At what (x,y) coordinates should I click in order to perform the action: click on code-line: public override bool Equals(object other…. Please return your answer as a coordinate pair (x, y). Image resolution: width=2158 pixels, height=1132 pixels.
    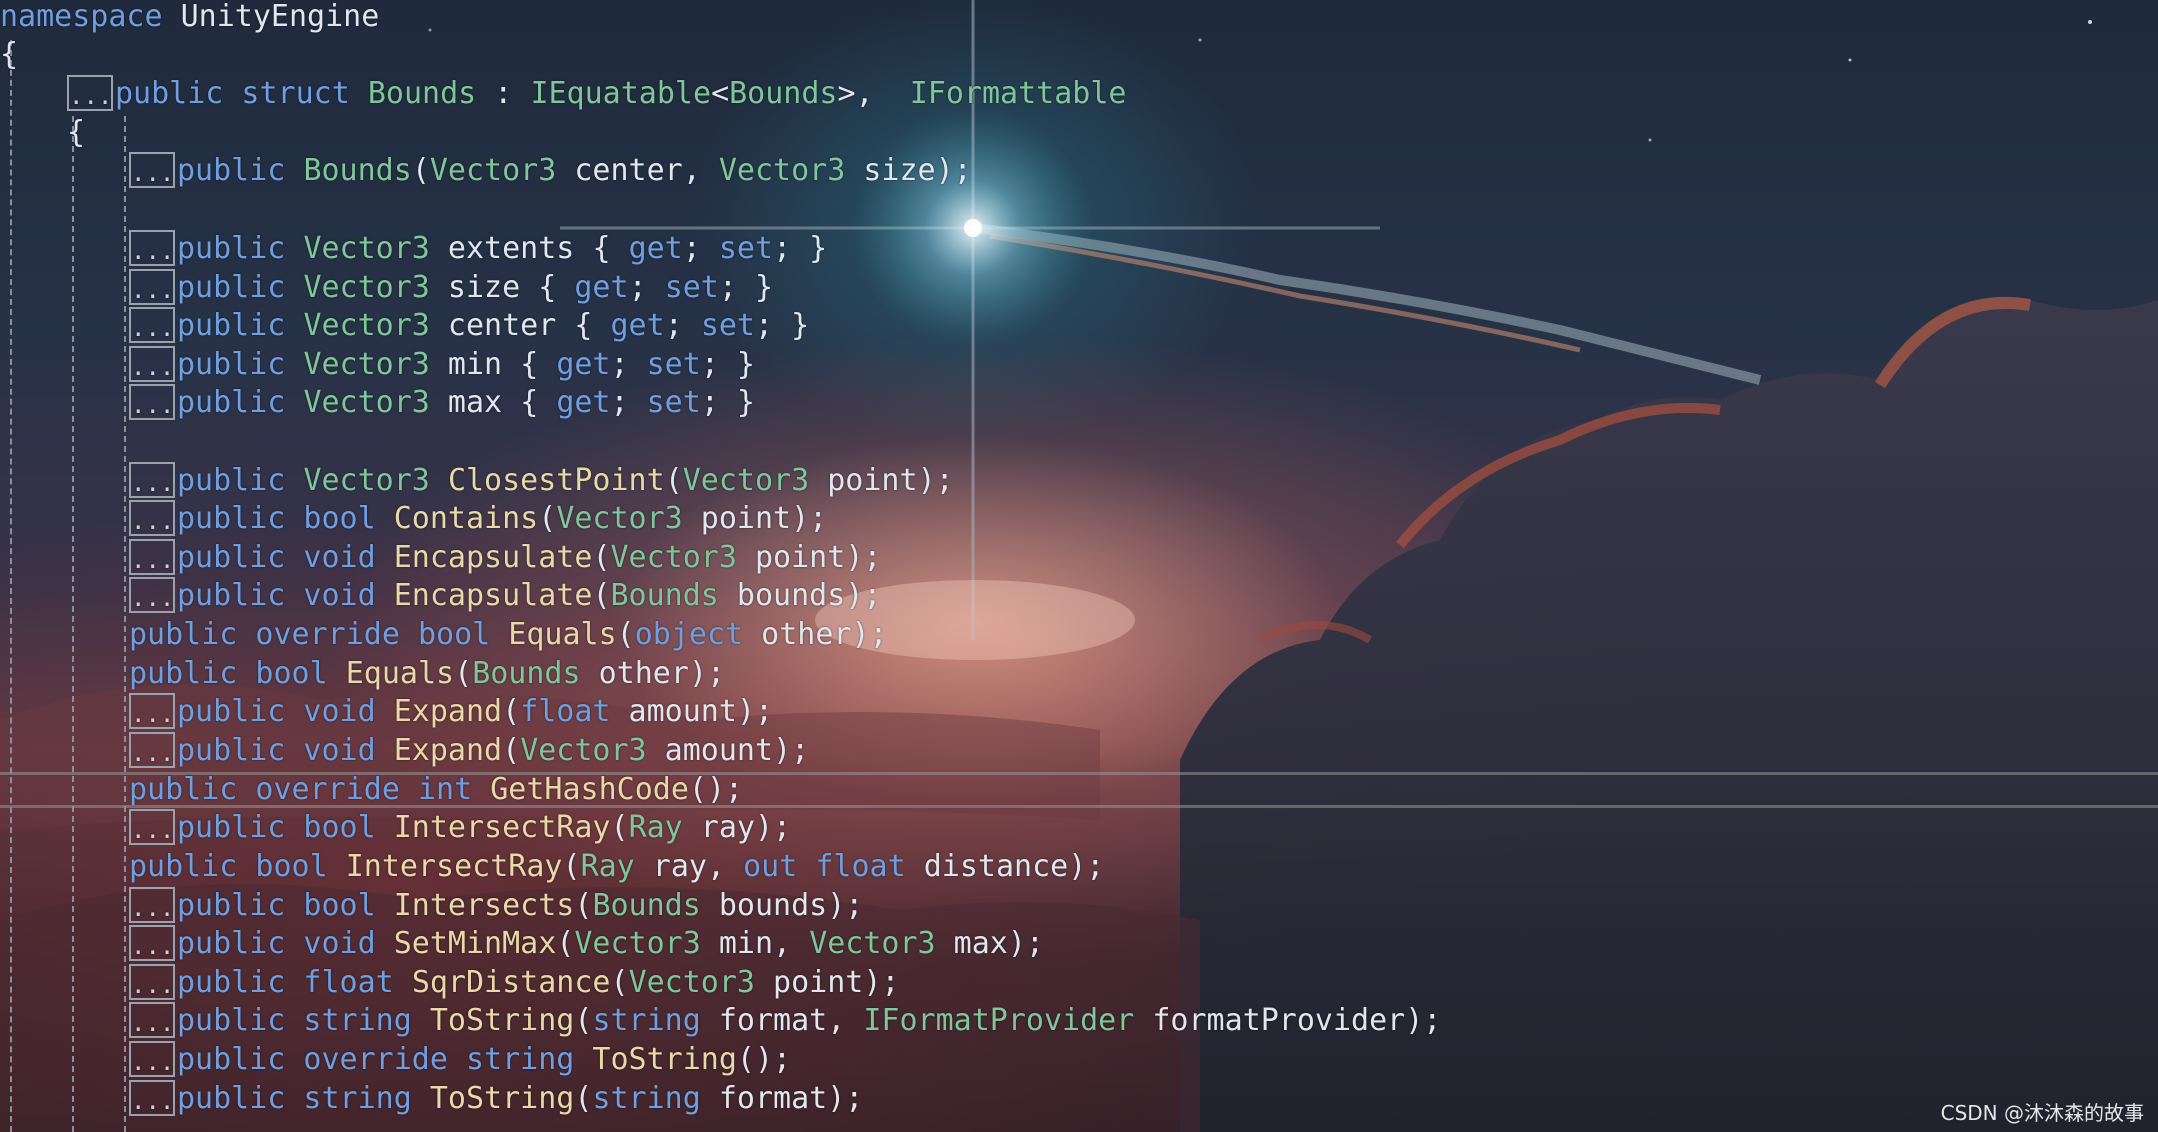
    Looking at the image, I should click on (508, 635).